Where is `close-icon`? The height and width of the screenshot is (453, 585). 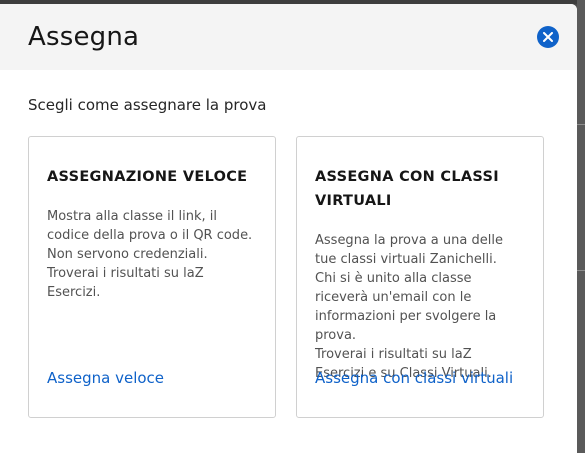
close-icon is located at coordinates (548, 37).